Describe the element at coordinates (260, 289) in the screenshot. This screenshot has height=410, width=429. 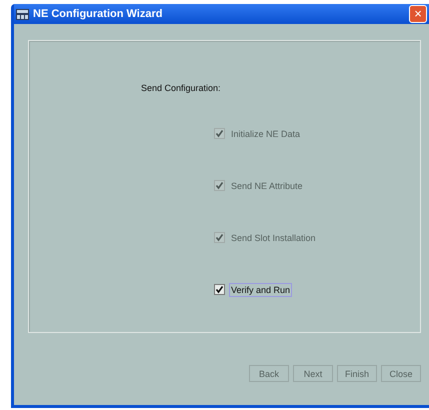
I see `checkbox-label: Verify and Run` at that location.